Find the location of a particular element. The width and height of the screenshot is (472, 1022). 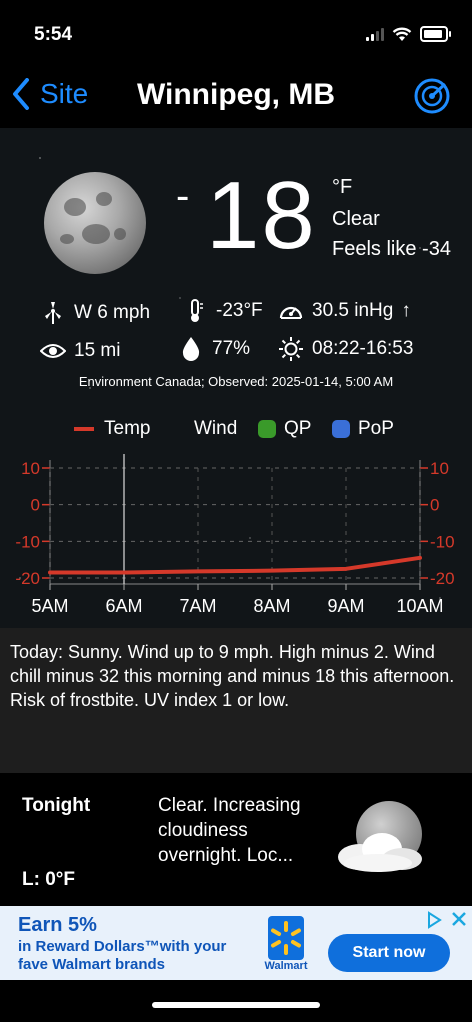

chart-x-tick-label: 5AM is located at coordinates (49, 606).